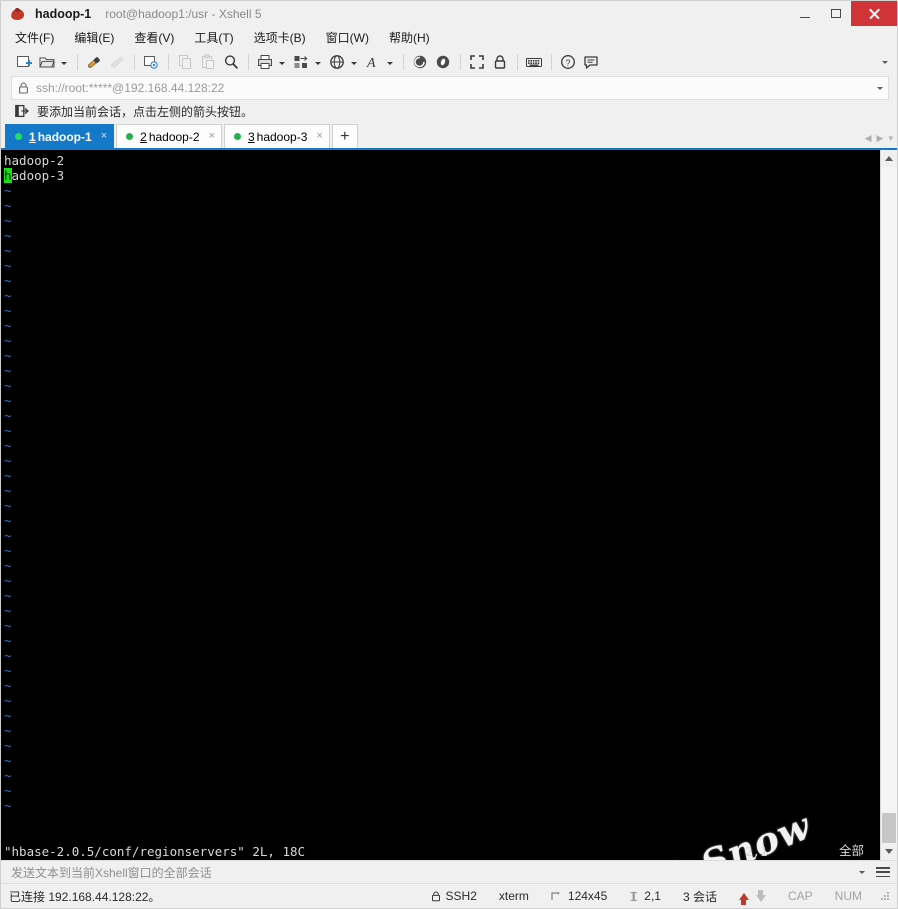  Describe the element at coordinates (885, 62) in the screenshot. I see `toolbar-overflow-button` at that location.